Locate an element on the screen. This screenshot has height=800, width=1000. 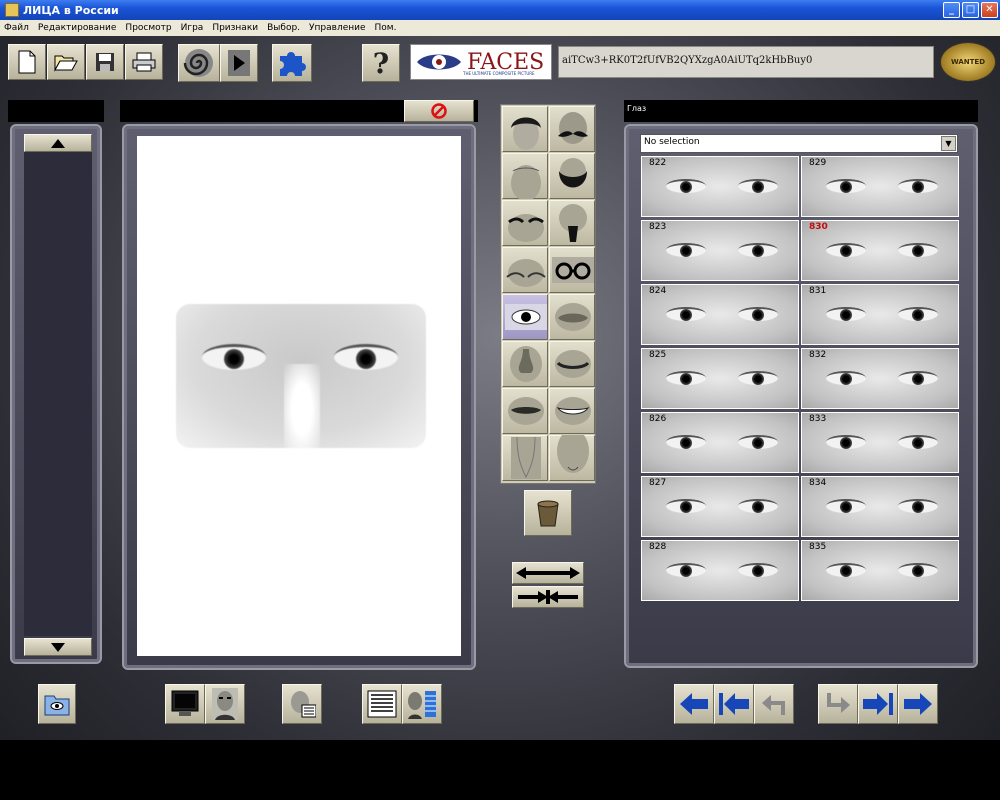
face-edit-button is located at coordinates (302, 704).